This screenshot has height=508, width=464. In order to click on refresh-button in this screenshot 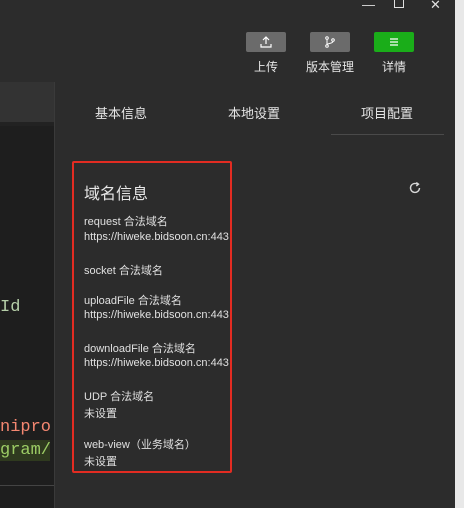, I will do `click(415, 188)`.